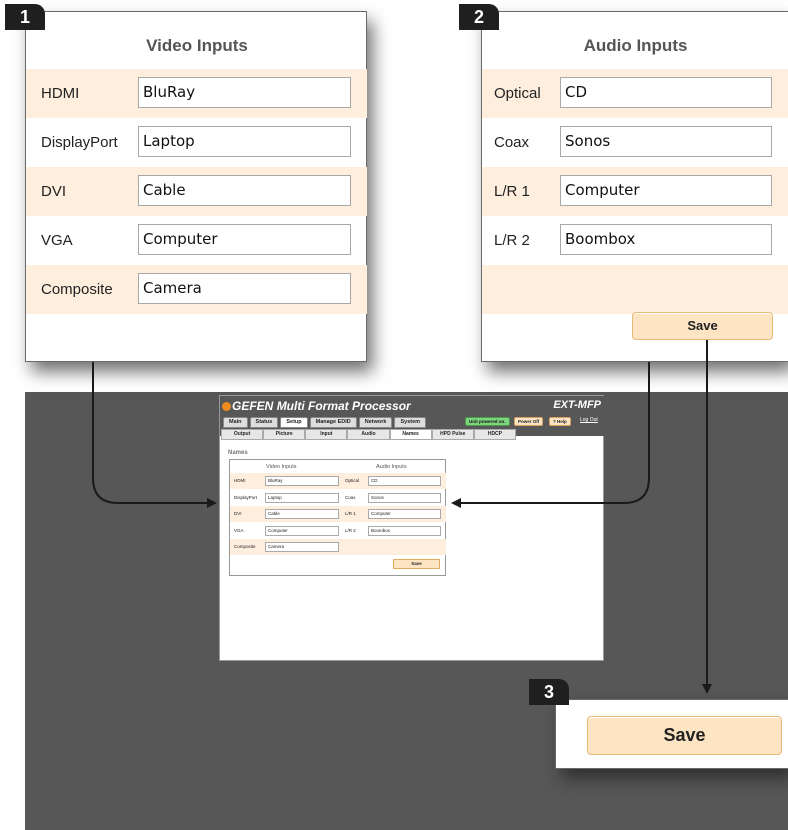 Image resolution: width=788 pixels, height=830 pixels. I want to click on mini-row: DisplayPort Laptop Coax Sonos, so click(338, 498).